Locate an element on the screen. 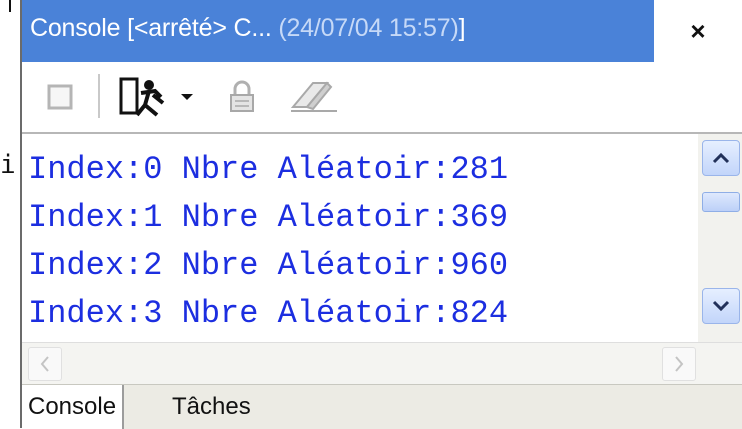  close-icon: × is located at coordinates (698, 30).